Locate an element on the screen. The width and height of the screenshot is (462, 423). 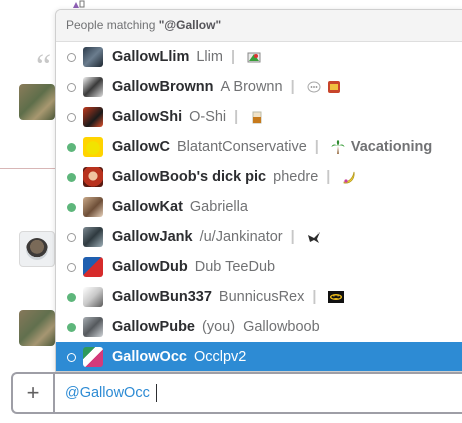
quote-mark-icon: “ is located at coordinates (44, 66).